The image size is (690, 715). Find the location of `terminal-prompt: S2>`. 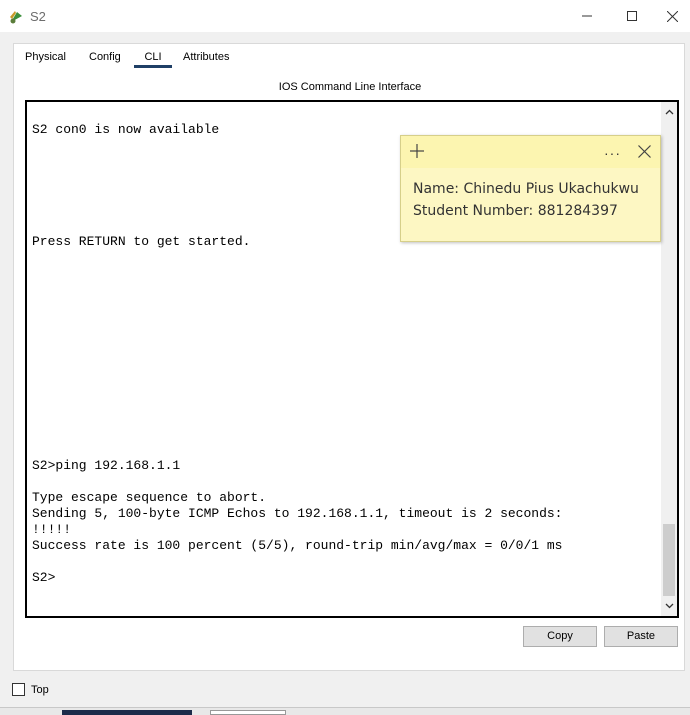

terminal-prompt: S2> is located at coordinates (44, 577).